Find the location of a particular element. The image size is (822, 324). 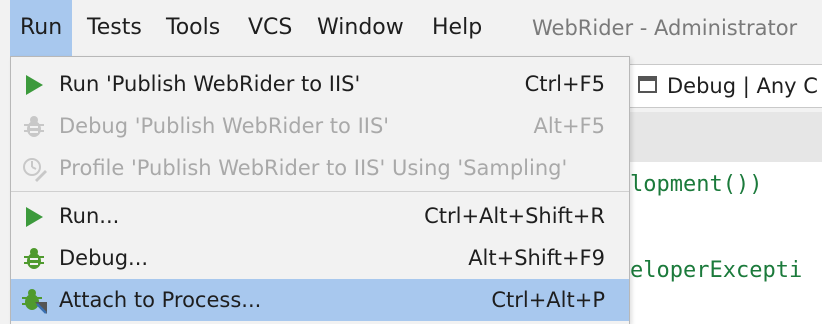

menu-tools: Tools is located at coordinates (193, 28).